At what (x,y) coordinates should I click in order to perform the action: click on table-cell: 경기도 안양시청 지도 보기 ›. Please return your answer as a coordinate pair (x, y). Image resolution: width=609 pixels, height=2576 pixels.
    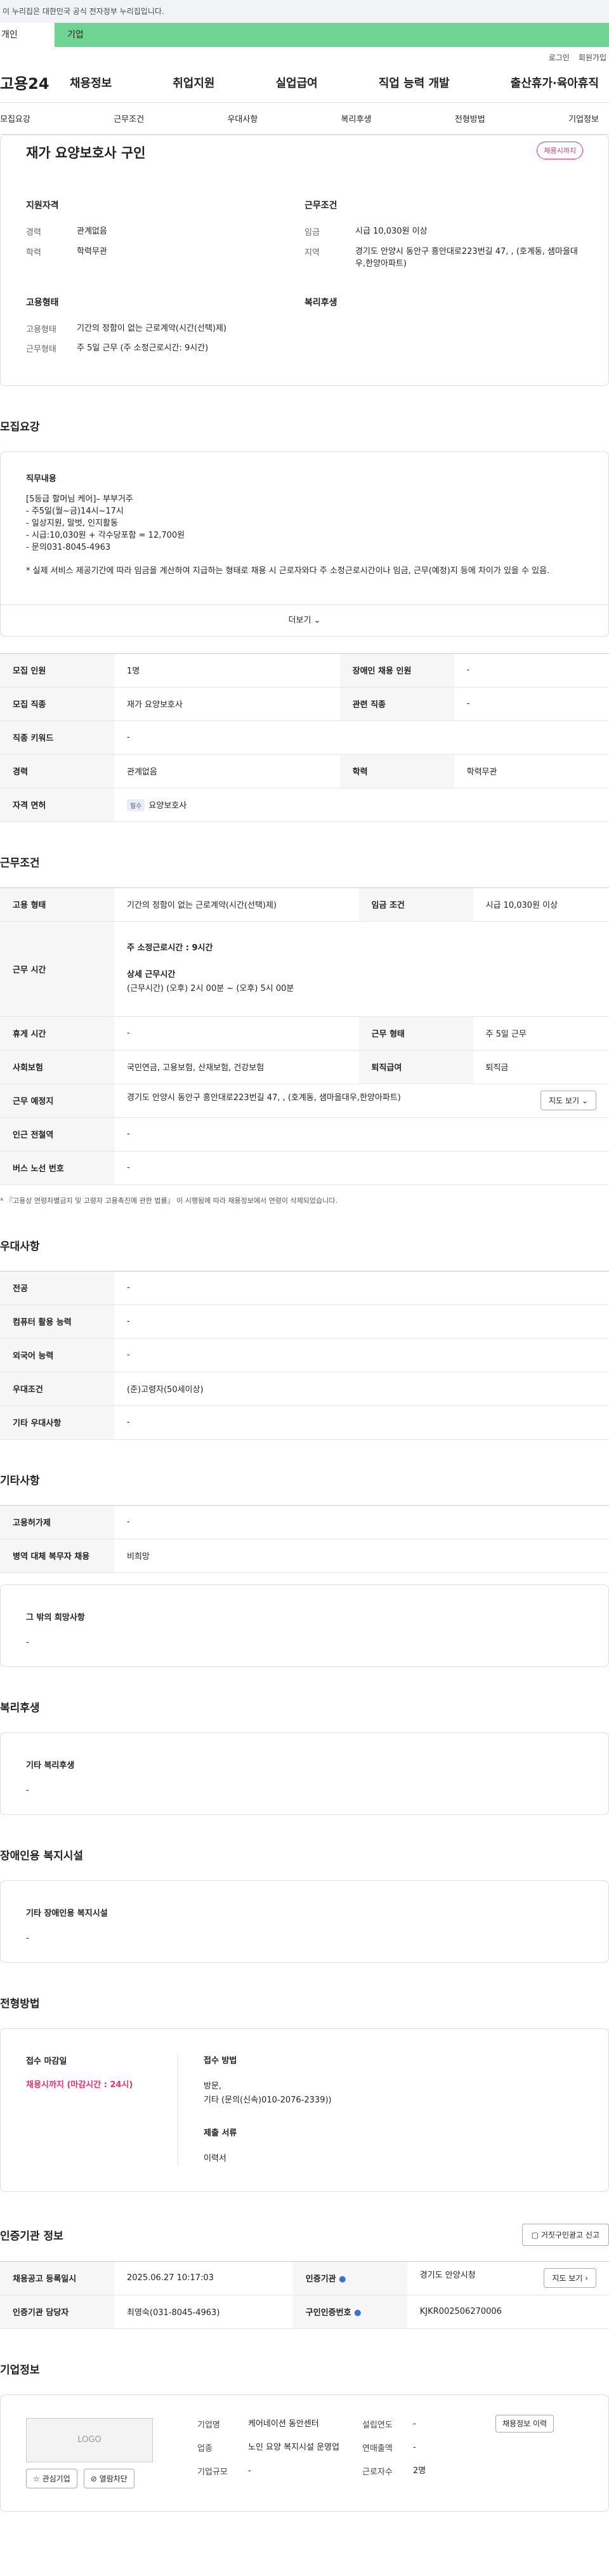
    Looking at the image, I should click on (508, 2278).